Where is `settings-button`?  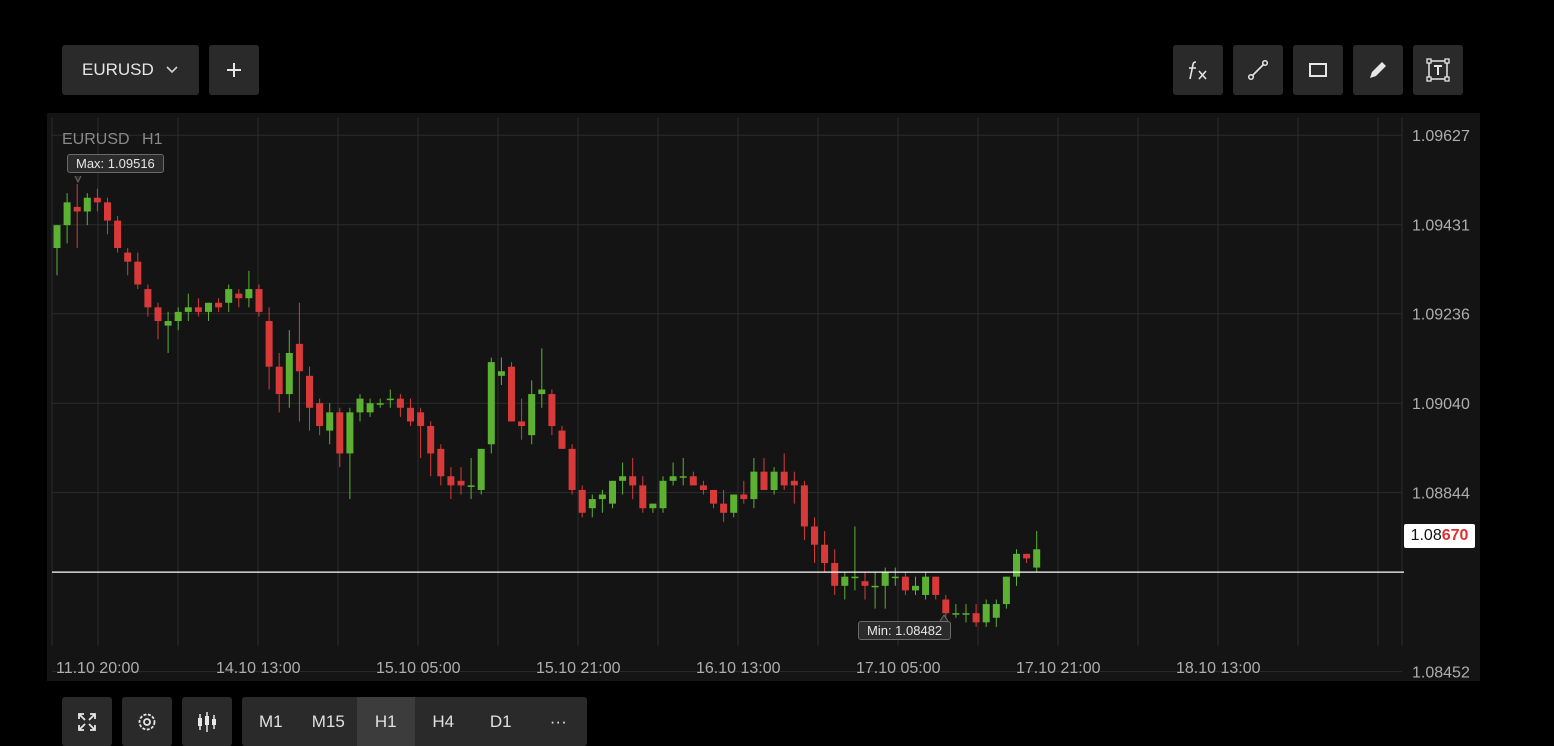
settings-button is located at coordinates (147, 721).